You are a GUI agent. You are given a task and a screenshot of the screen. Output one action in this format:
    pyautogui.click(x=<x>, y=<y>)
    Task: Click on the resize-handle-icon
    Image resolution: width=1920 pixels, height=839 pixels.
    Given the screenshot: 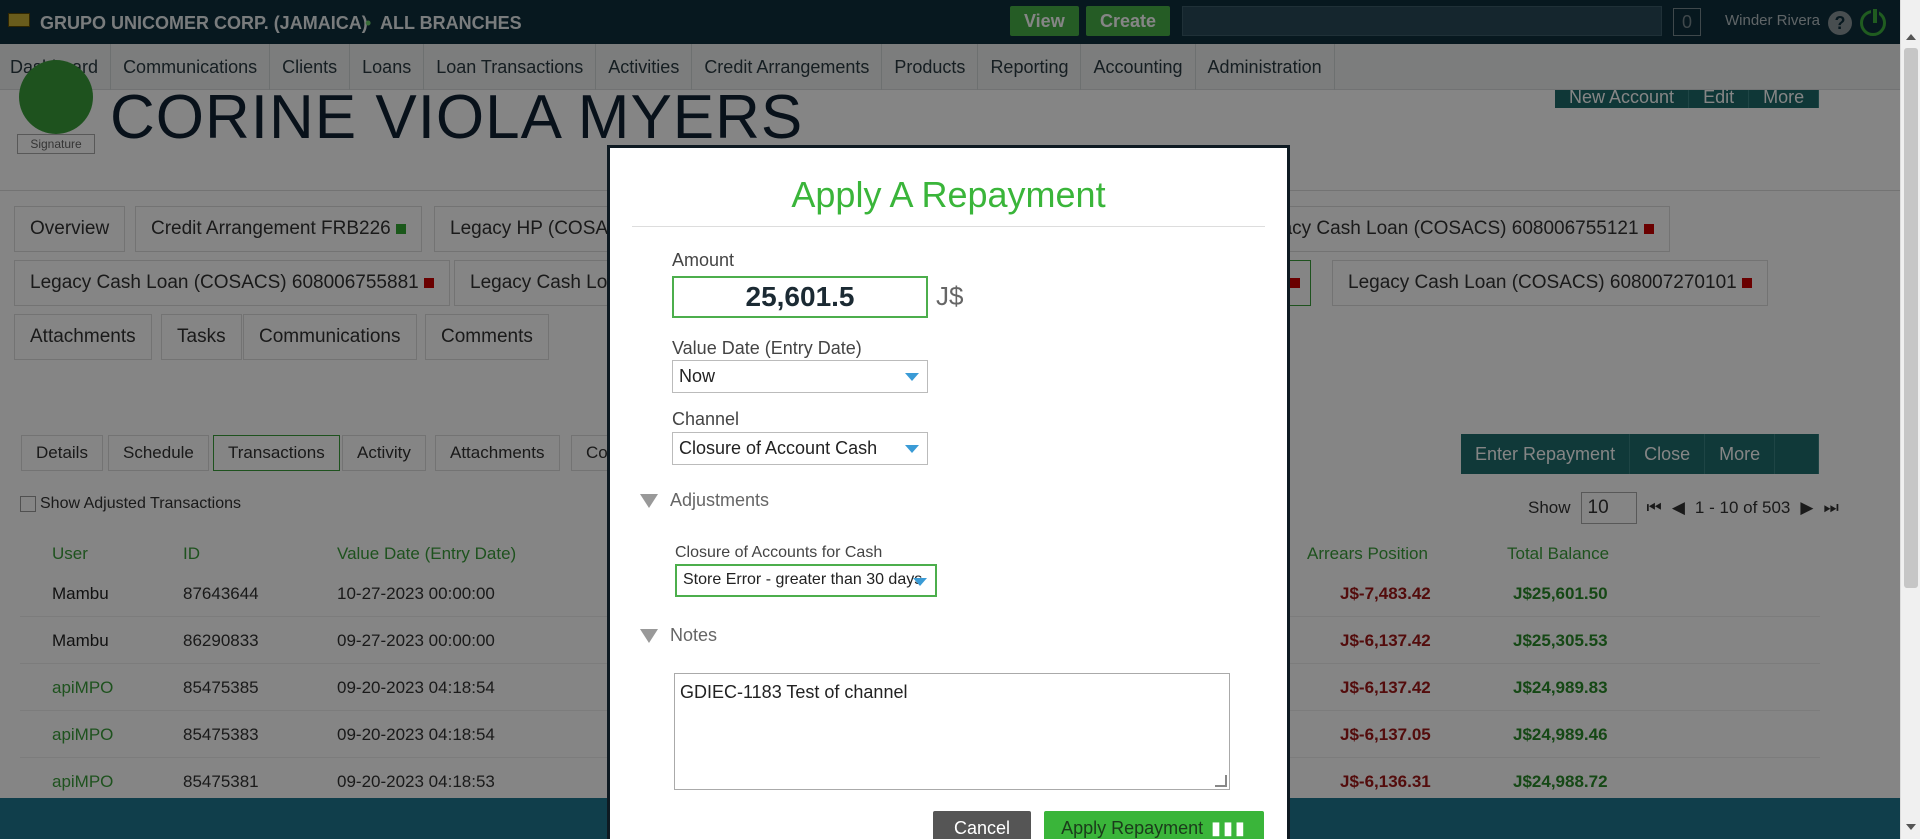 What is the action you would take?
    pyautogui.click(x=1221, y=781)
    